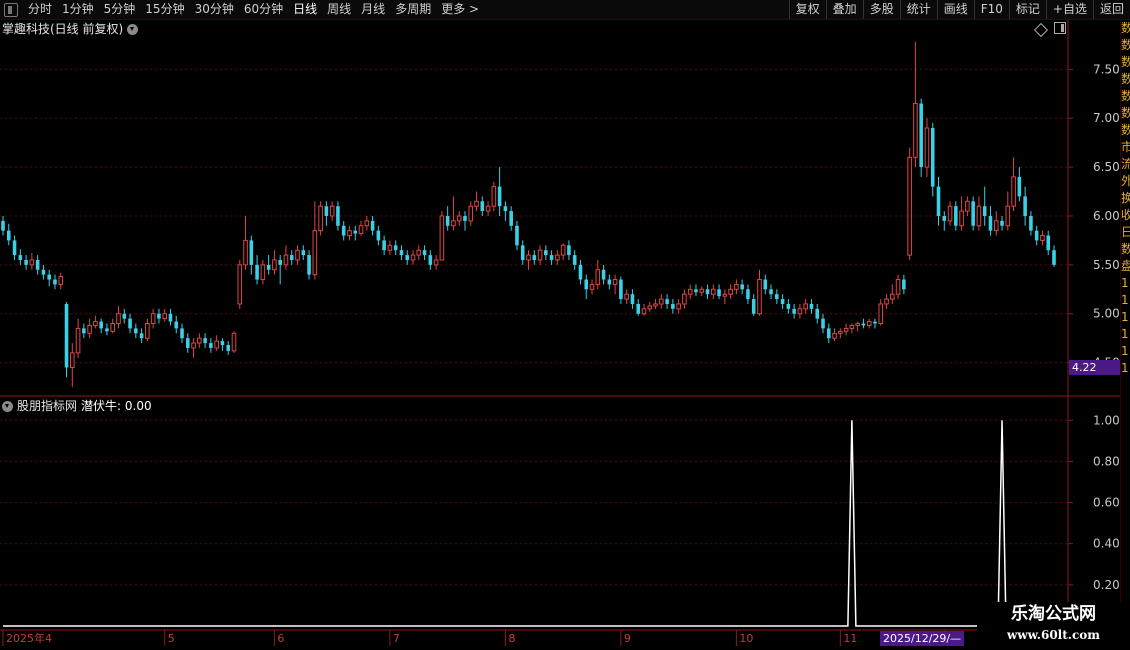  Describe the element at coordinates (1106, 216) in the screenshot. I see `y-tick-label: 6.00` at that location.